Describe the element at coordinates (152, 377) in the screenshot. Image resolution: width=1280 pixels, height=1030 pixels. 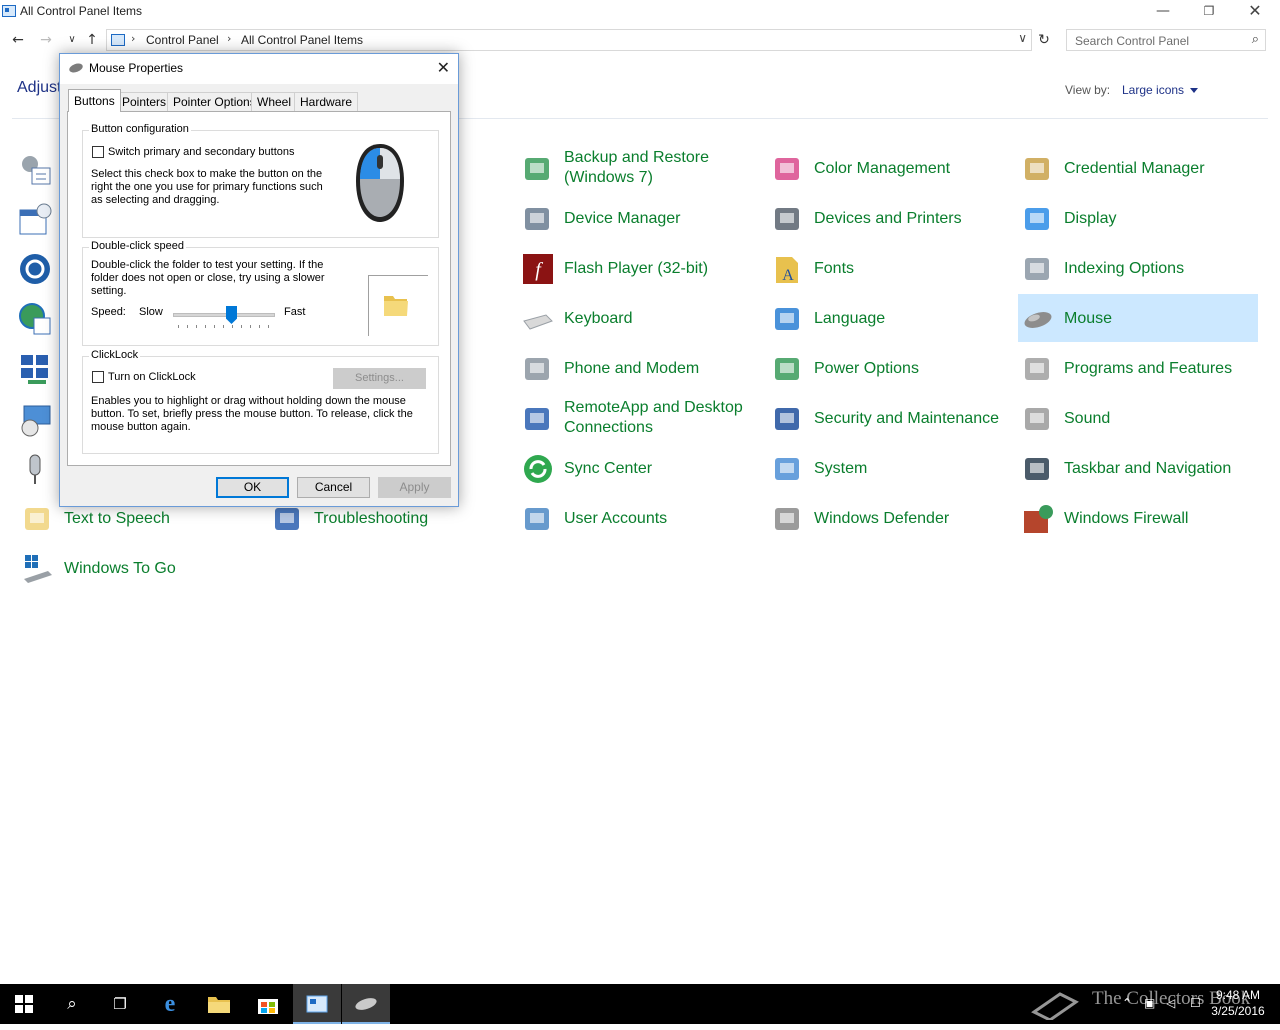
I see `clicklock-label: Turn on ClickLock` at that location.